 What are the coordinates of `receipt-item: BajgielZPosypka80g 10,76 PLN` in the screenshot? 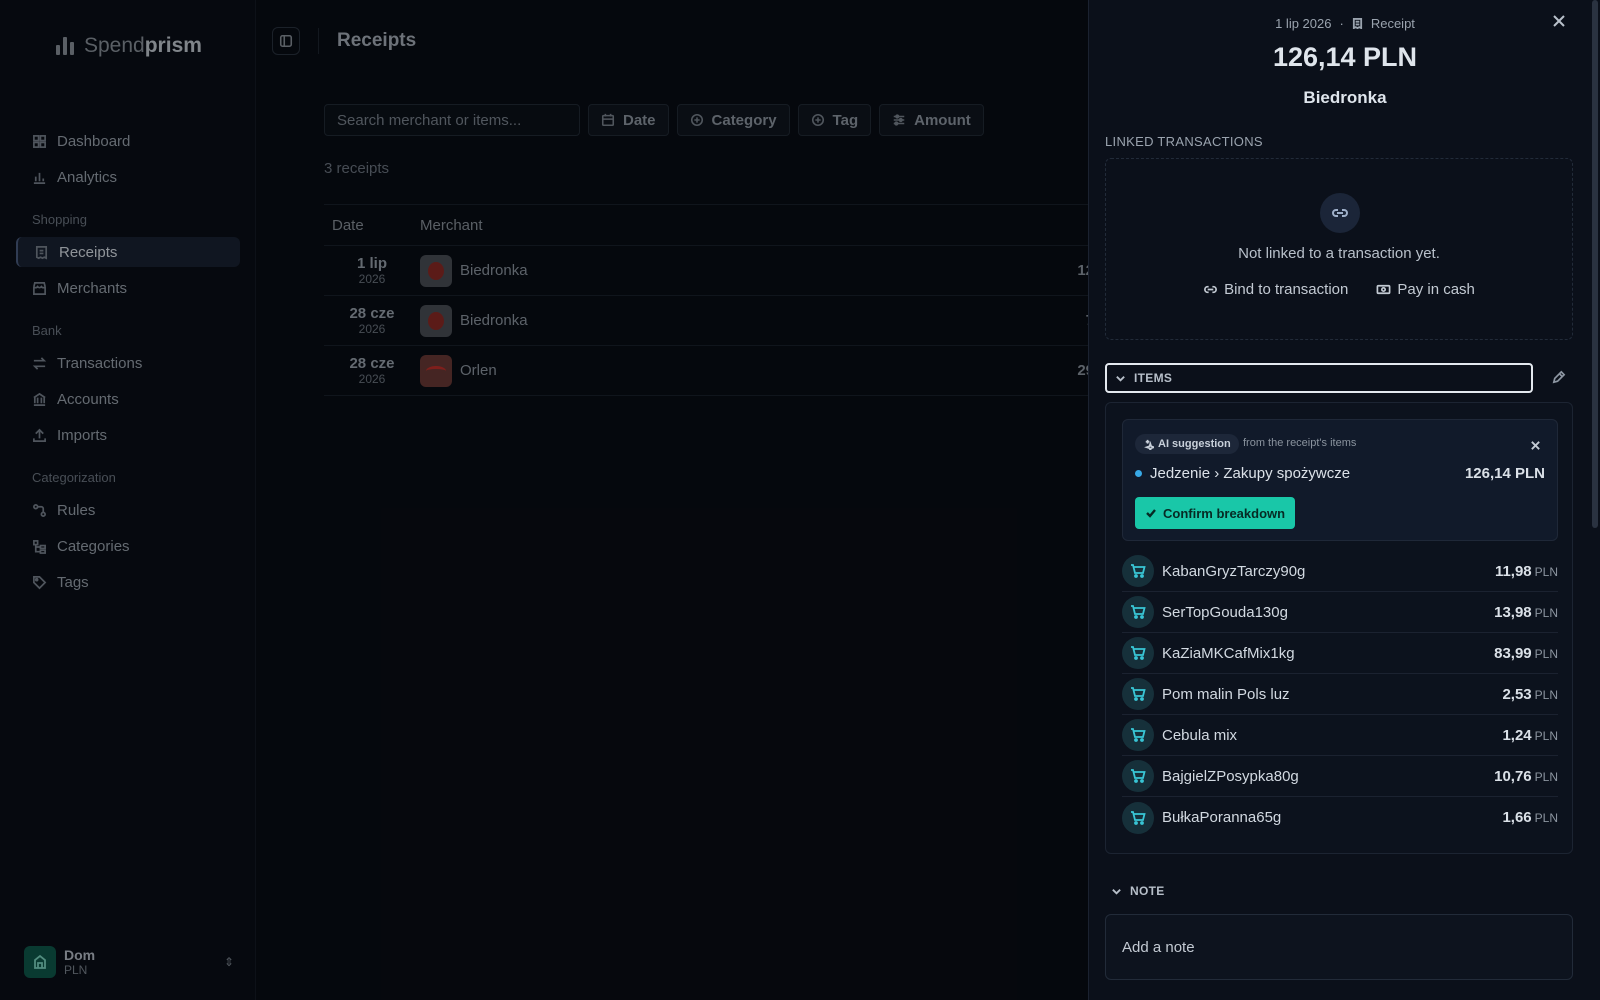 It's located at (1340, 776).